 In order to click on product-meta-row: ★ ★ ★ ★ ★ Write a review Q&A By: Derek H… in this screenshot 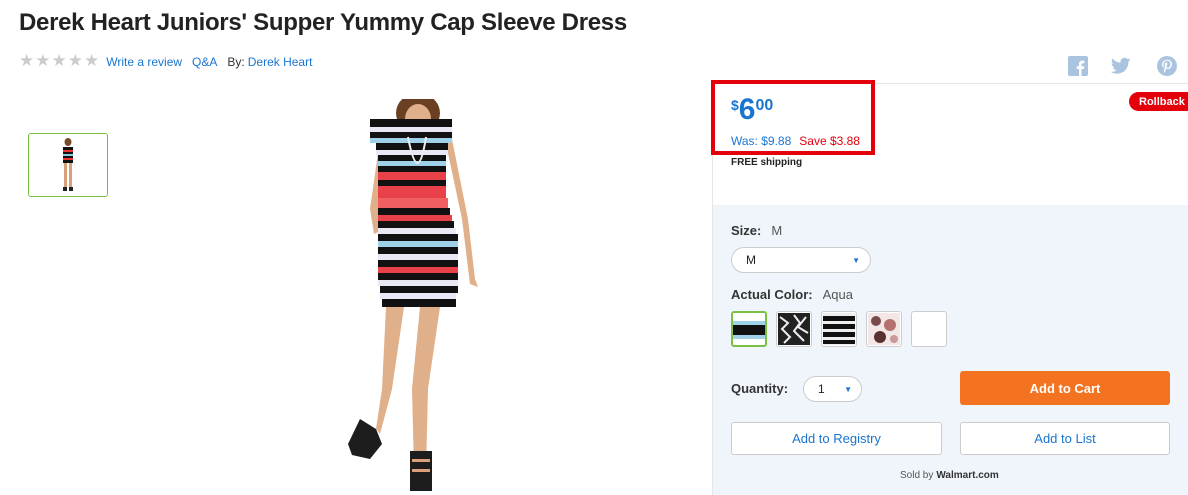, I will do `click(170, 61)`.